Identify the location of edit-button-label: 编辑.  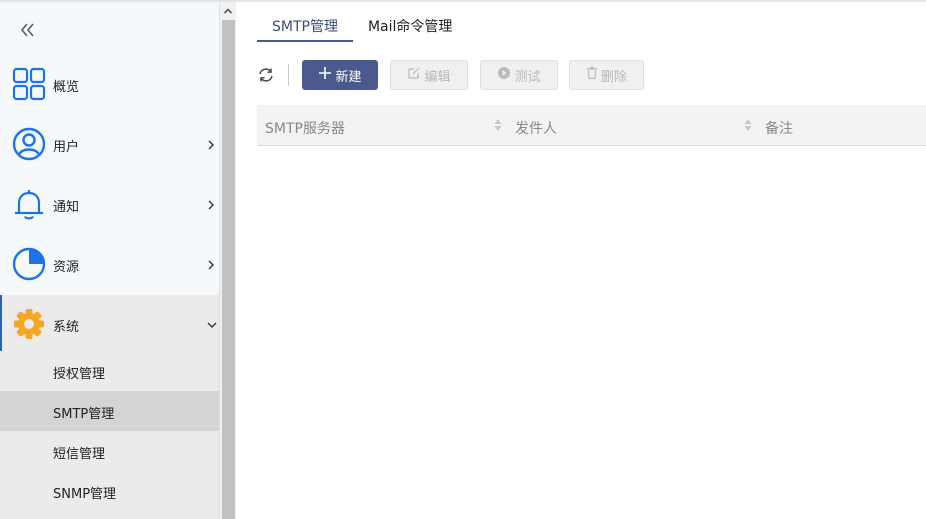
(437, 77).